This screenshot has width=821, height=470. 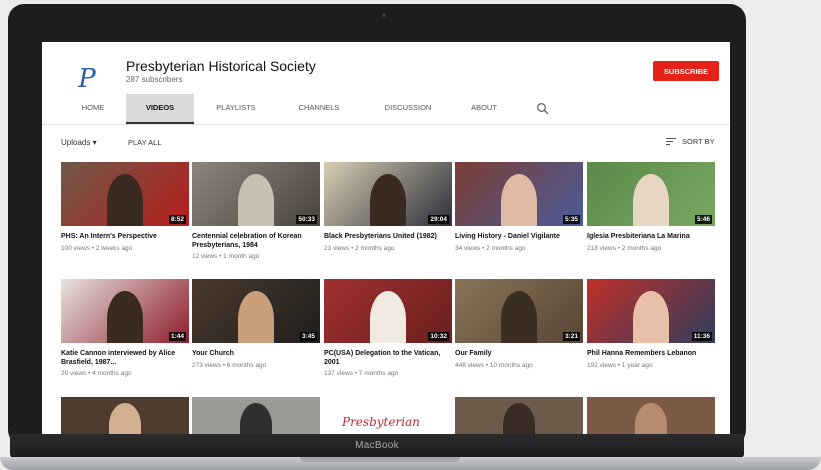 I want to click on video-duration: 5:46, so click(x=703, y=219).